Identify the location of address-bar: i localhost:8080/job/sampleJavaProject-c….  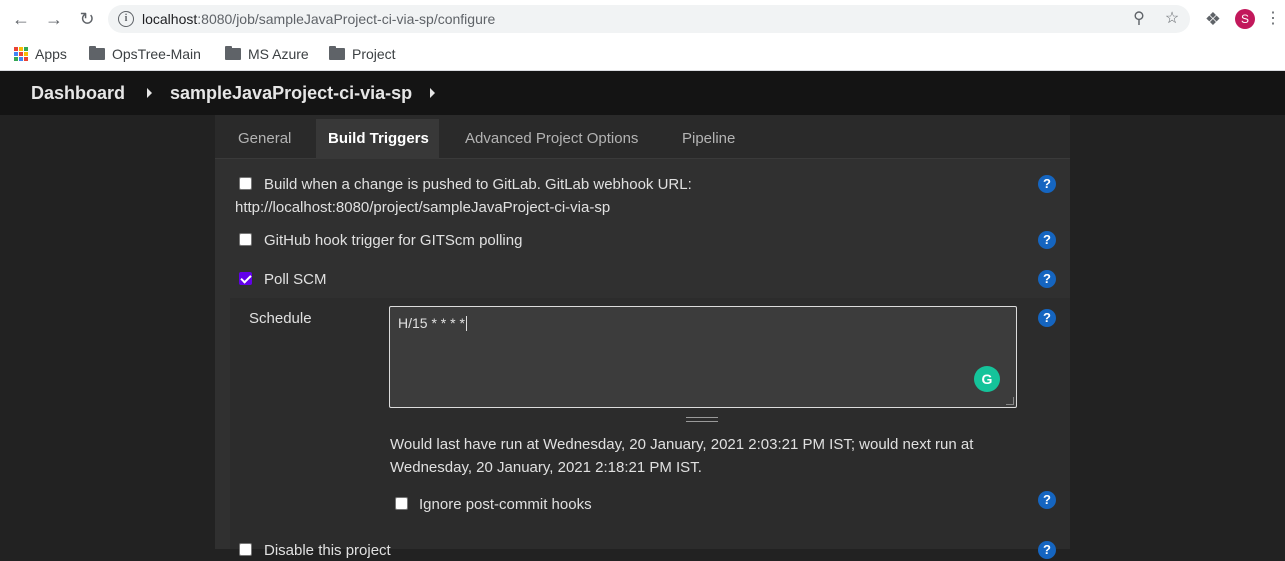
(649, 19).